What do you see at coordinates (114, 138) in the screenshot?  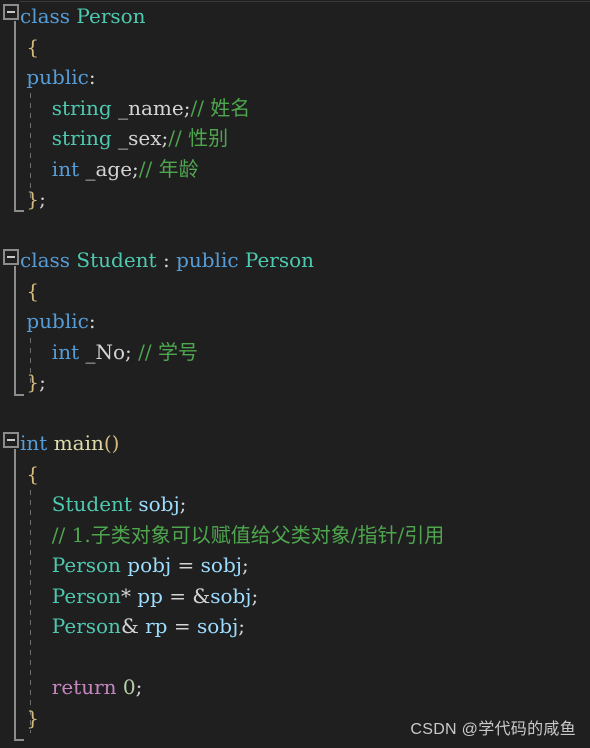 I see `code-line-text: string _sex;// 性别` at bounding box center [114, 138].